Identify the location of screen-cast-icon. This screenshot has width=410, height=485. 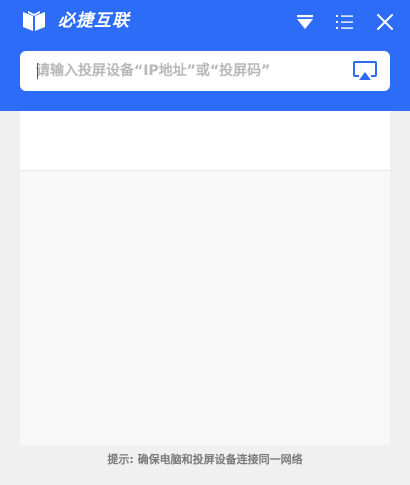
(365, 73).